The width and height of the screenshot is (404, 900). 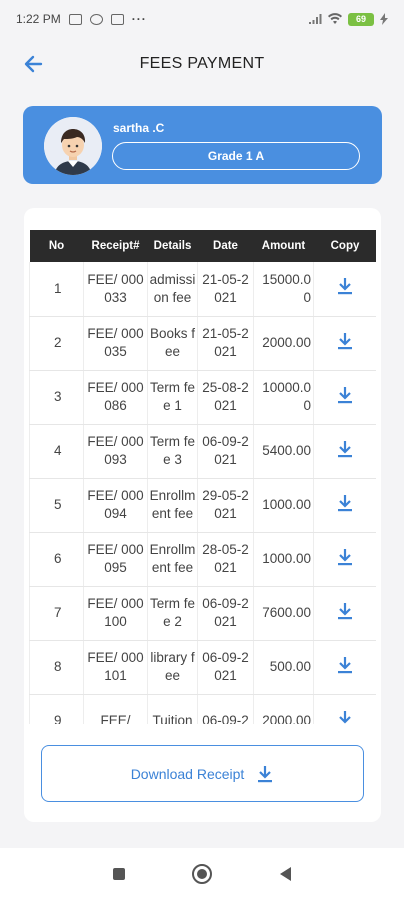 What do you see at coordinates (34, 64) in the screenshot?
I see `back-arrow-icon` at bounding box center [34, 64].